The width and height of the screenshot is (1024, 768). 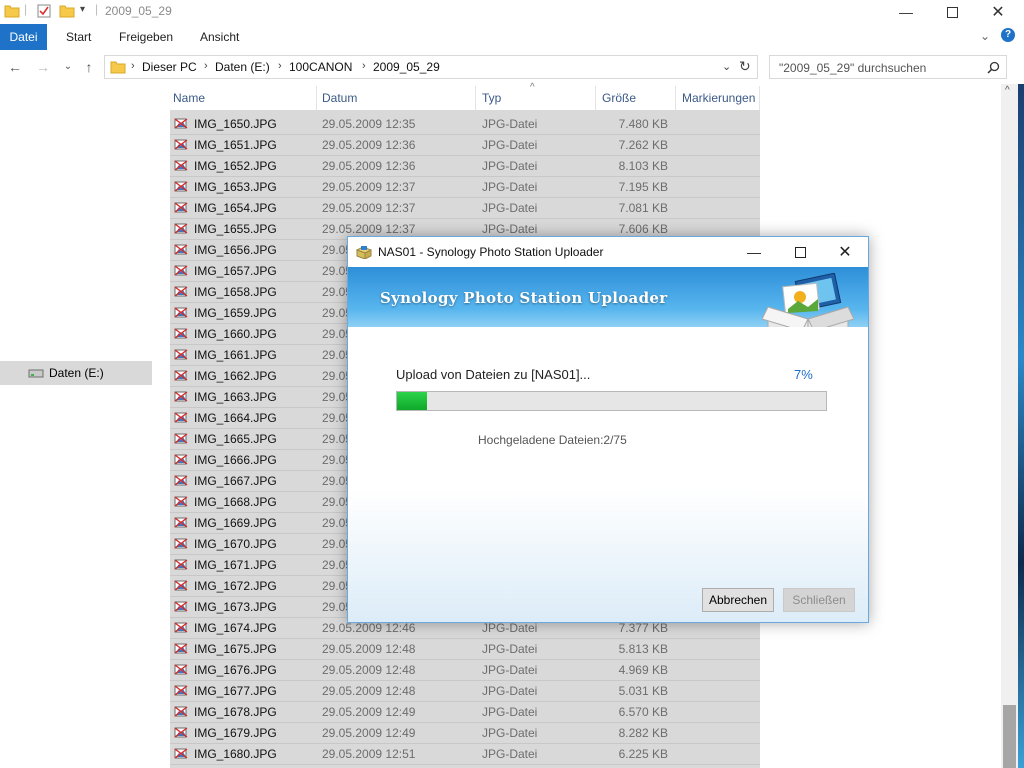 I want to click on file-size: 8.103 KB, so click(x=643, y=166).